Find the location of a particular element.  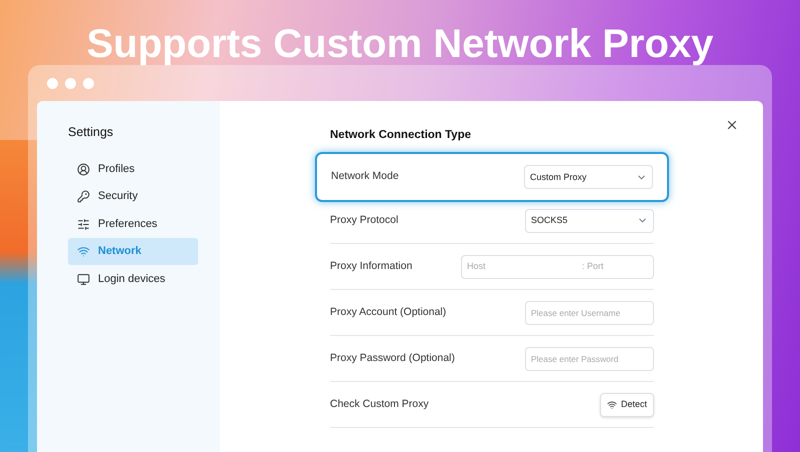

key-icon is located at coordinates (83, 196).